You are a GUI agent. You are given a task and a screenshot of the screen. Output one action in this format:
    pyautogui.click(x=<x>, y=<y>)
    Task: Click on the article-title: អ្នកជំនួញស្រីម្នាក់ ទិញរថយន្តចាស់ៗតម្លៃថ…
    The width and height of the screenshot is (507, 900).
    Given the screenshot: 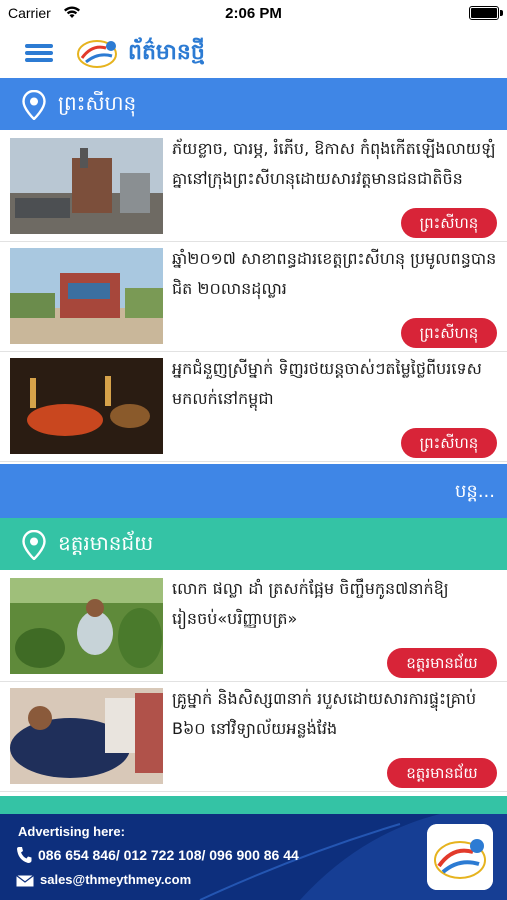 What is the action you would take?
    pyautogui.click(x=327, y=383)
    